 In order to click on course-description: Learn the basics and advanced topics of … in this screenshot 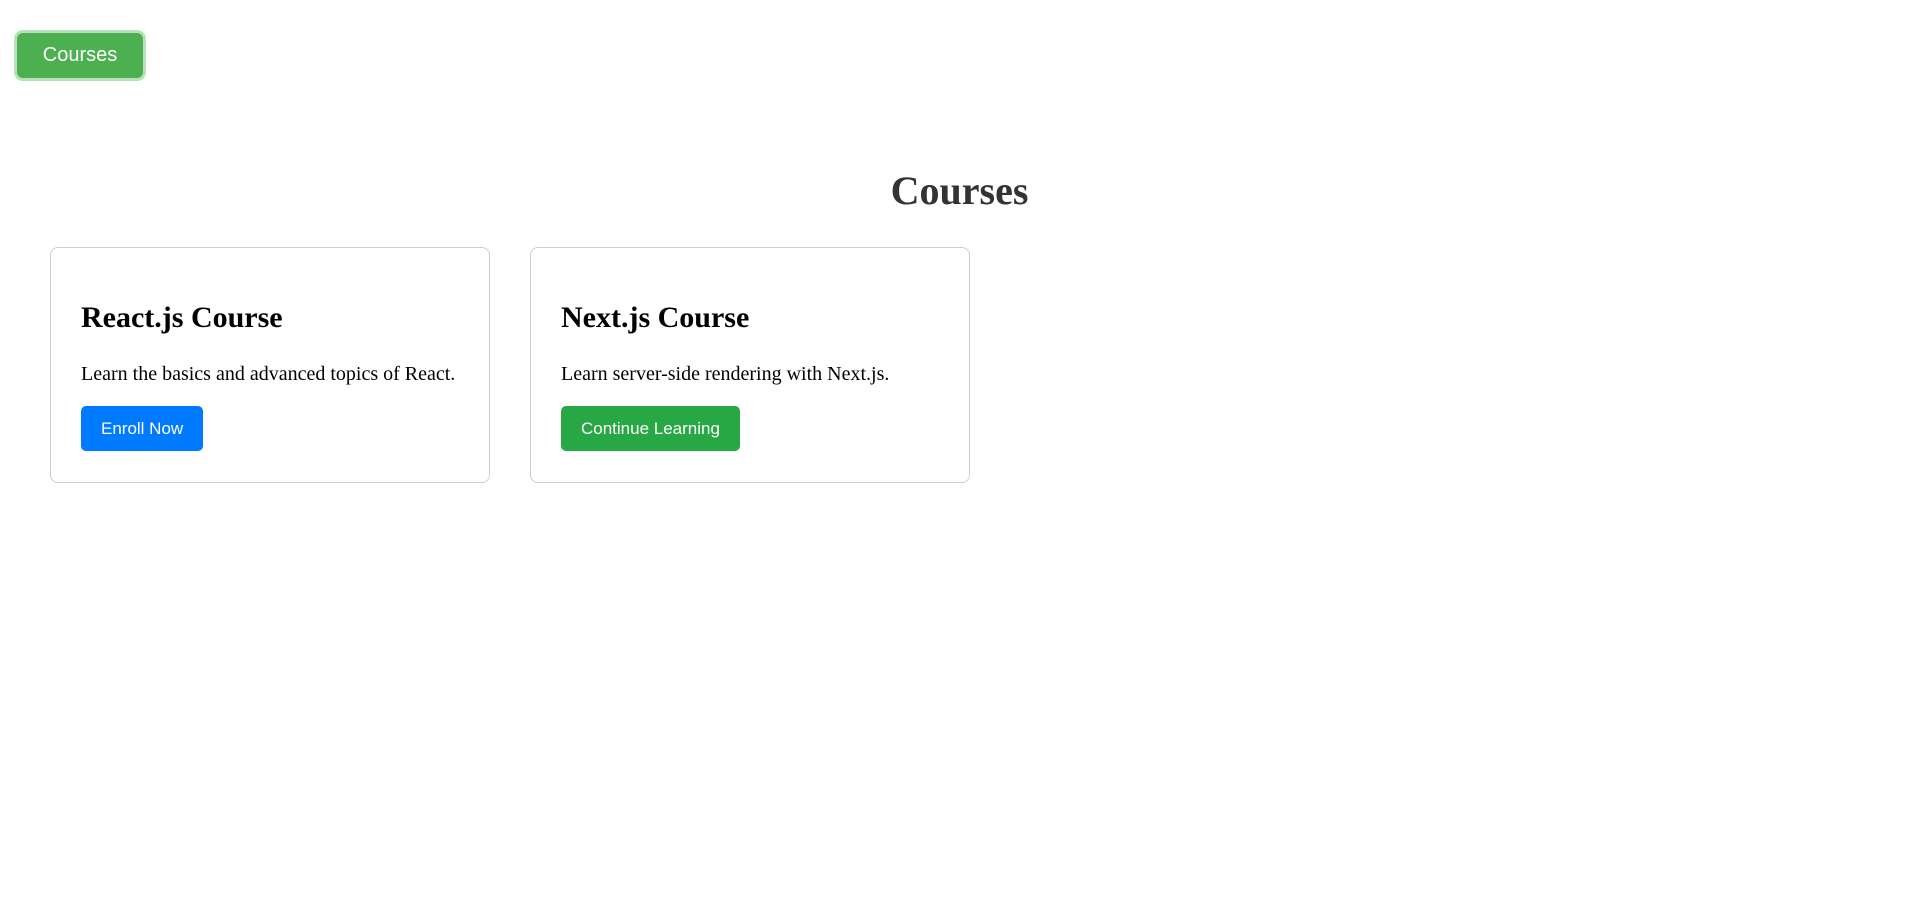, I will do `click(268, 374)`.